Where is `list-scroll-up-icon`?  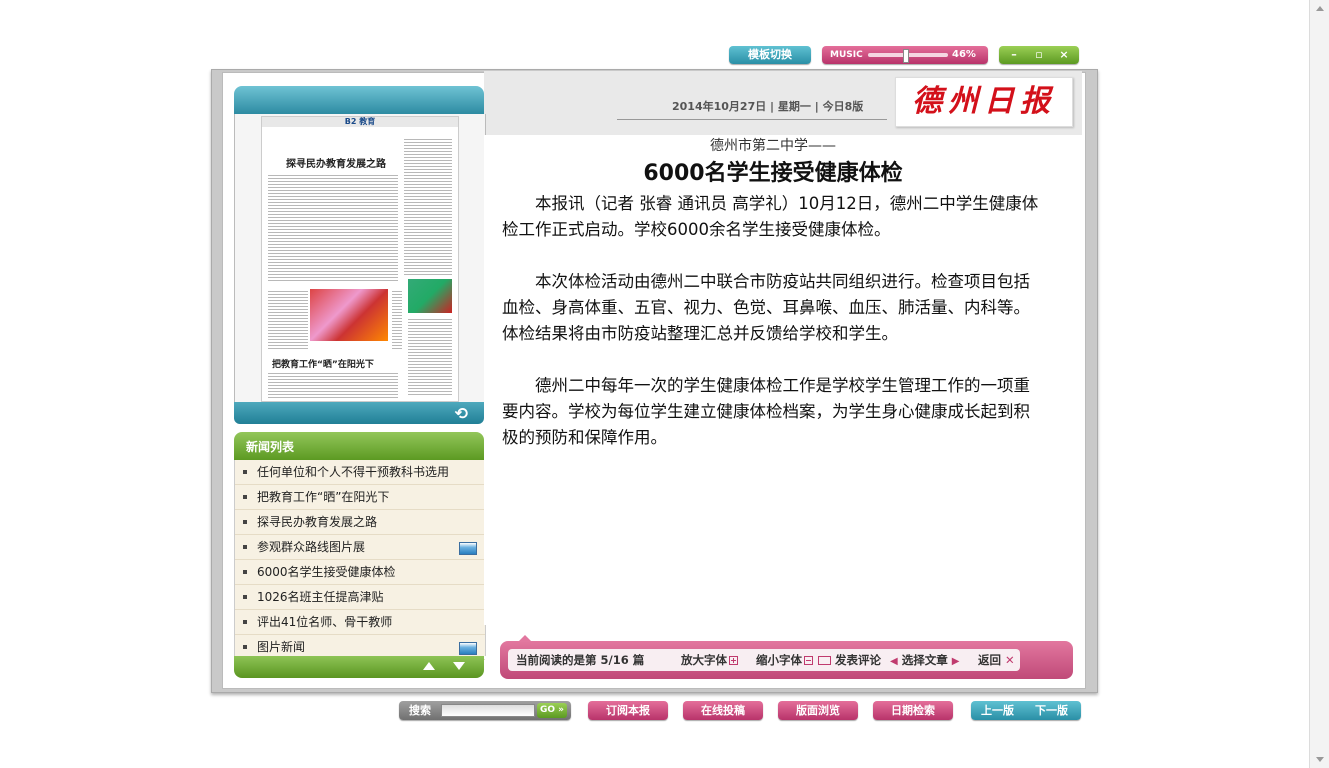
list-scroll-up-icon is located at coordinates (429, 666).